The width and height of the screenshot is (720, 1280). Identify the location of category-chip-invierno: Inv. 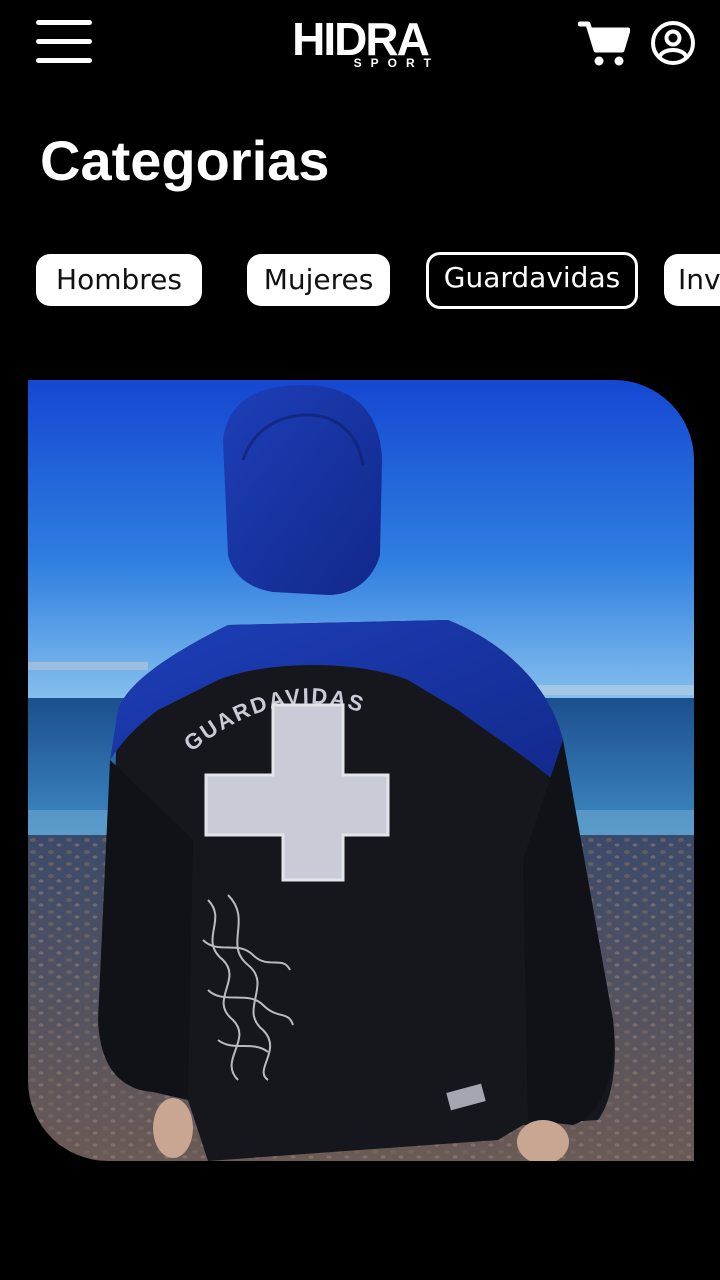
(692, 280).